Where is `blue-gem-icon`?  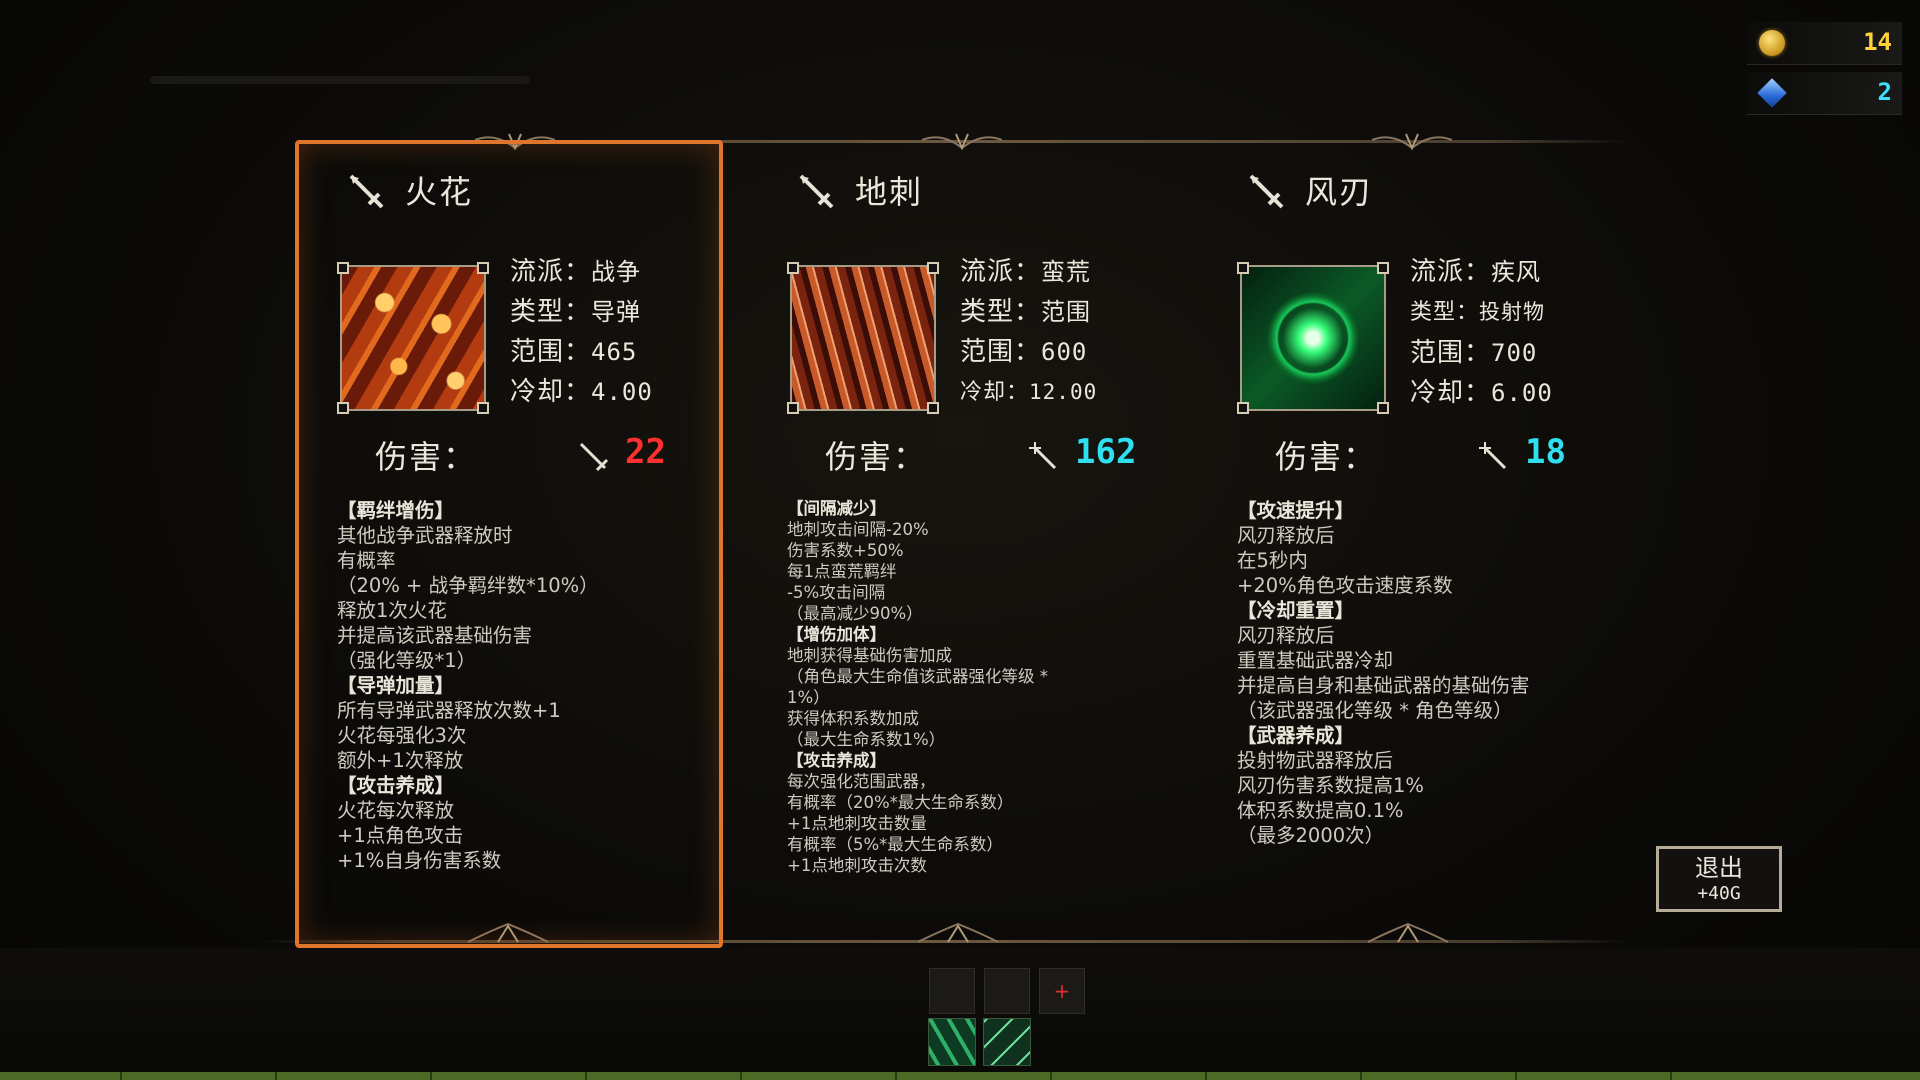 blue-gem-icon is located at coordinates (1772, 93).